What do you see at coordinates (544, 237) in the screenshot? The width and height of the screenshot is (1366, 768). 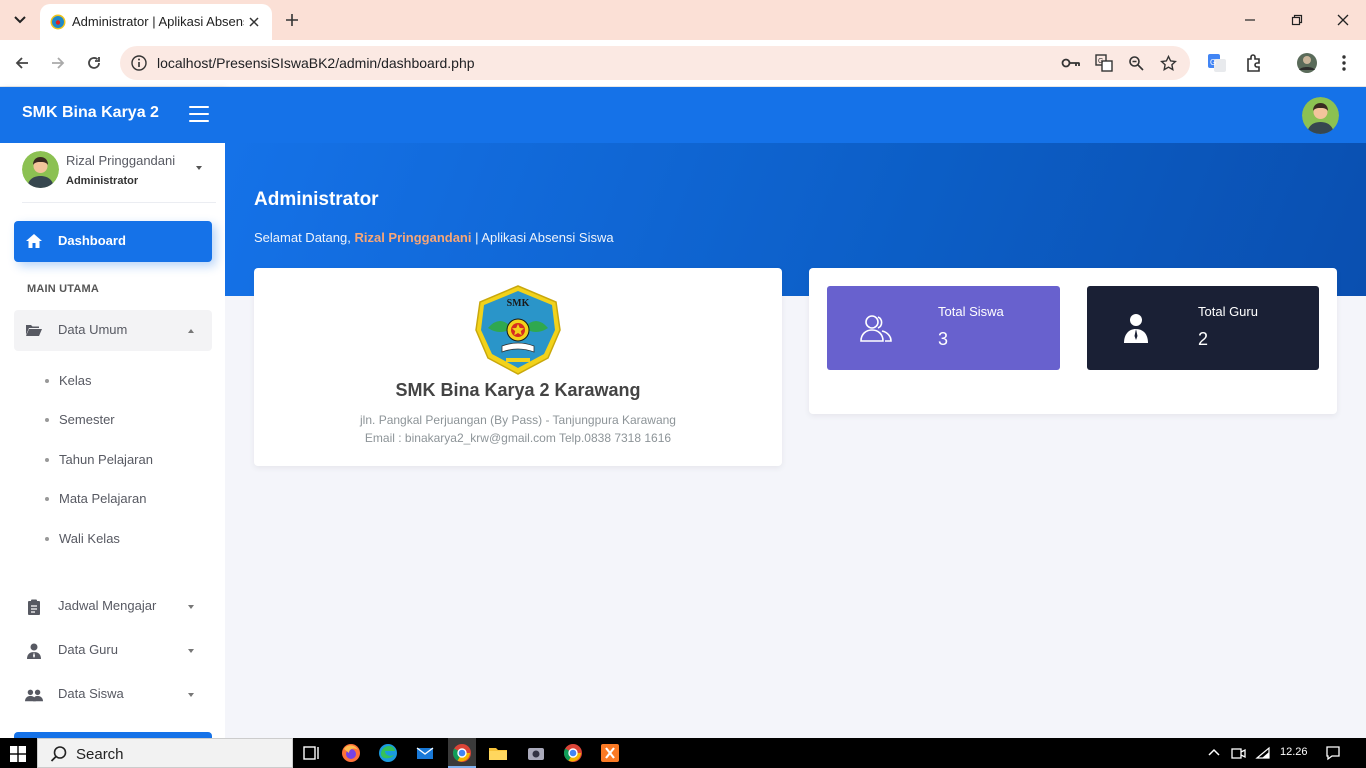 I see `welcome-suffix: | Aplikasi Absensi Siswa` at bounding box center [544, 237].